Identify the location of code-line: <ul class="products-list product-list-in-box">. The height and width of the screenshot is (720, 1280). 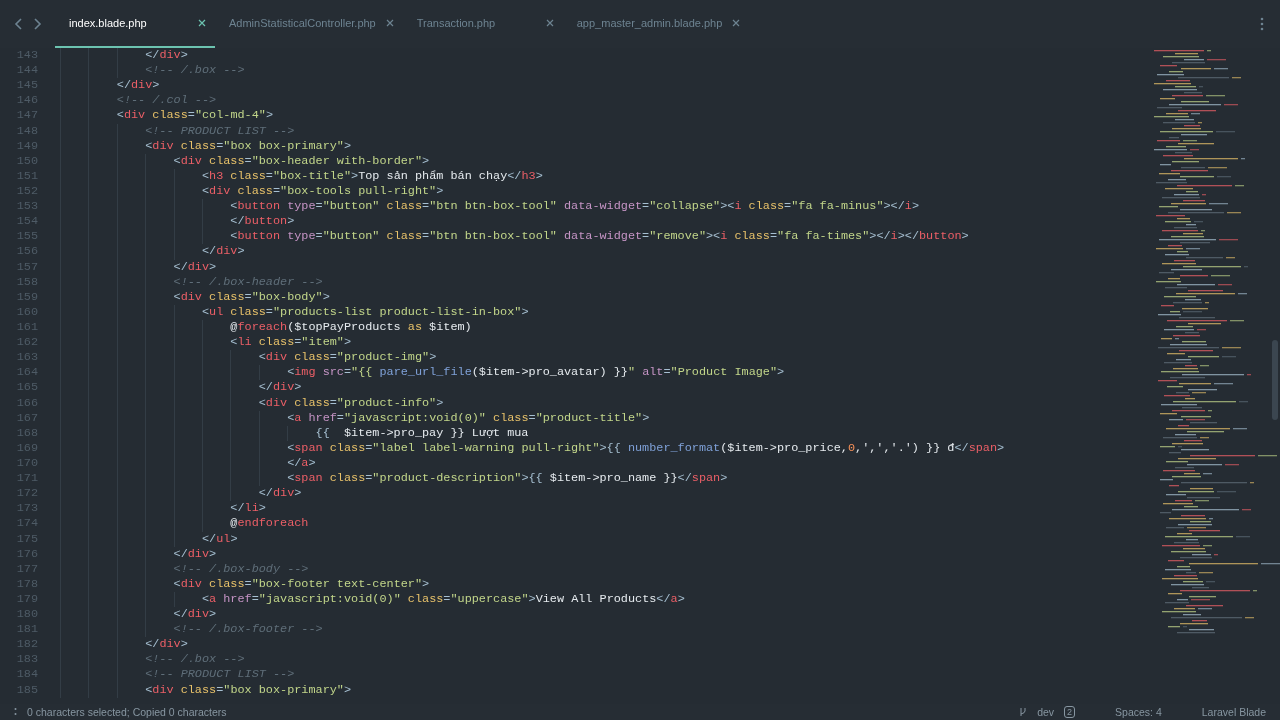
(294, 312).